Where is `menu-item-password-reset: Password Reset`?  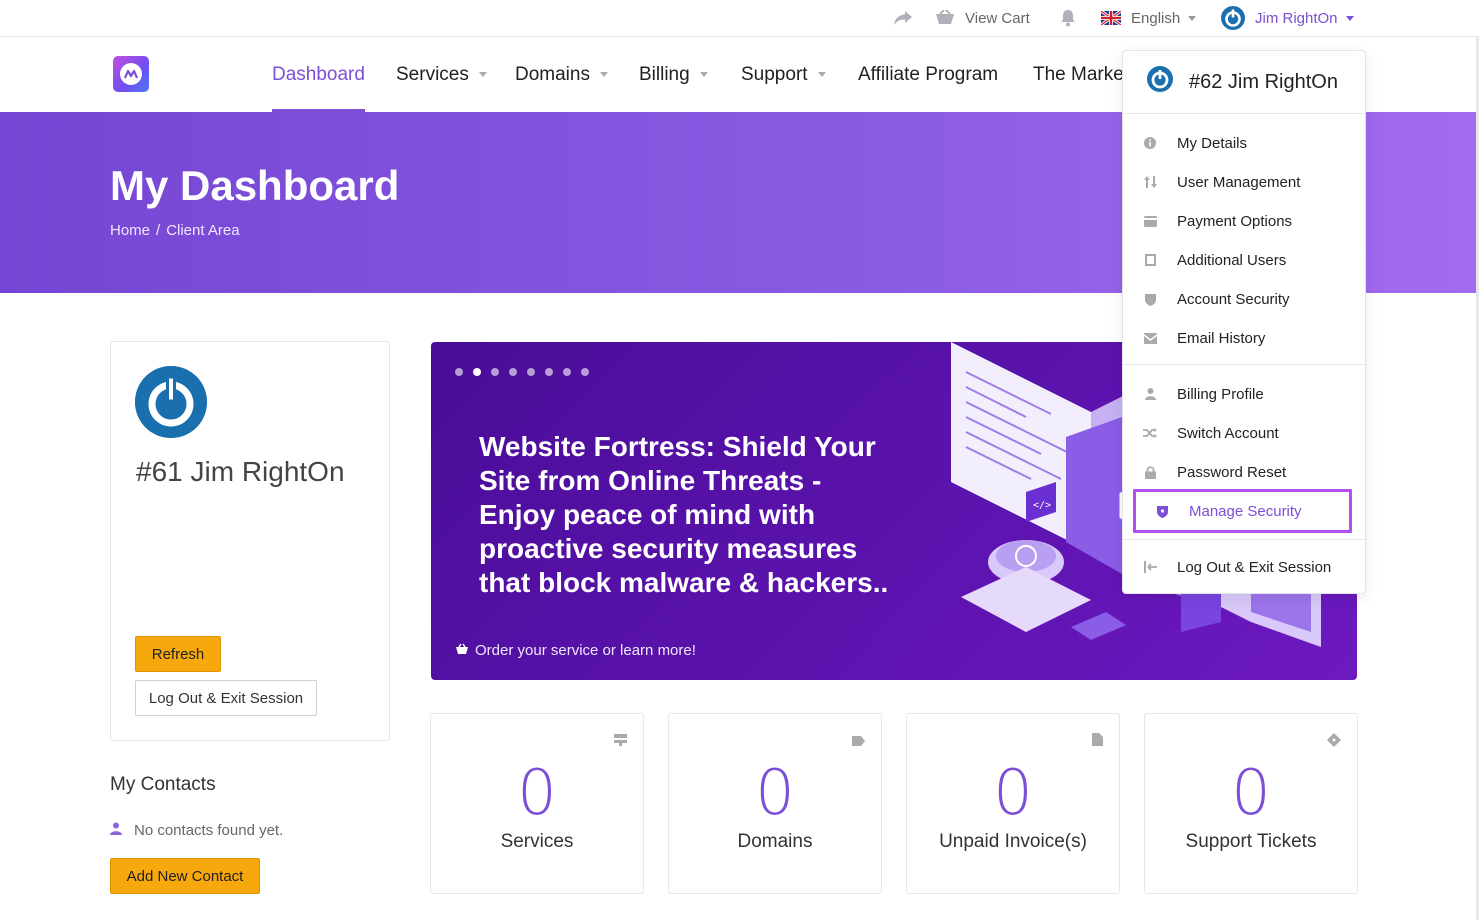 menu-item-password-reset: Password Reset is located at coordinates (1214, 472).